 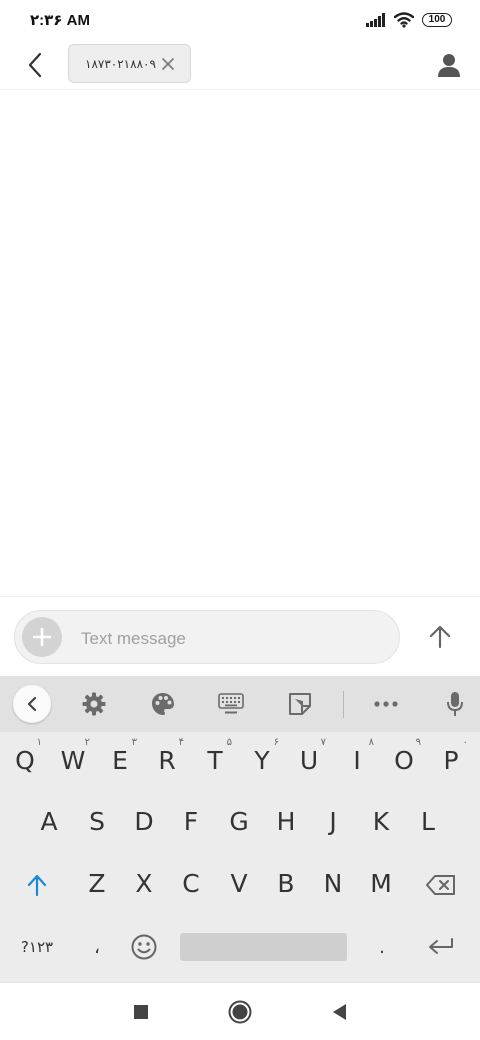 I want to click on key-n: N, so click(x=333, y=883).